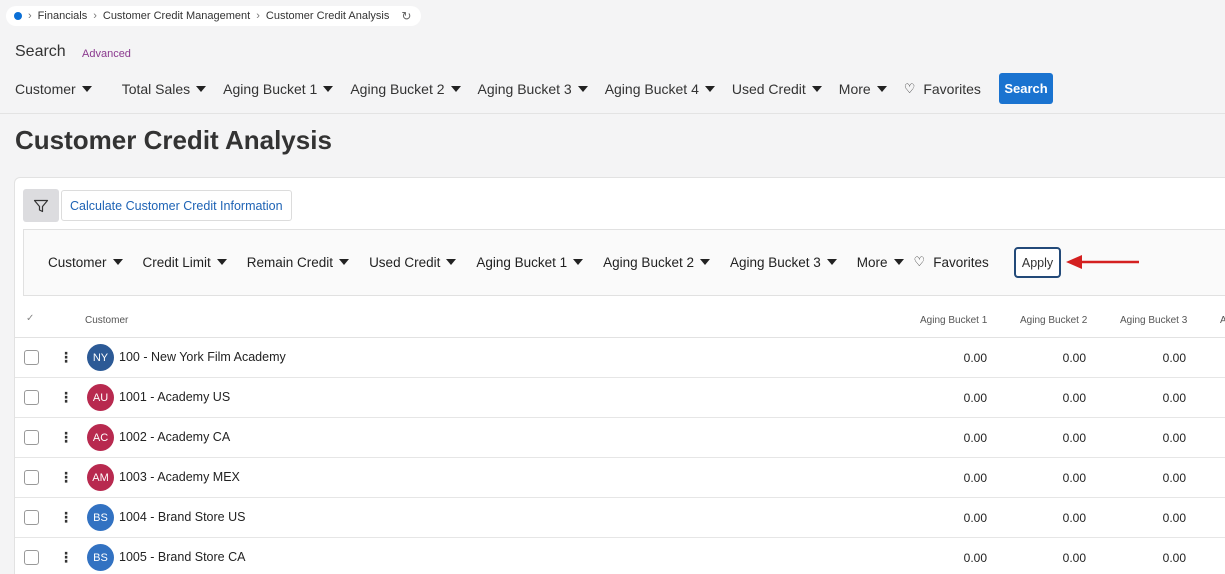 The image size is (1225, 574). Describe the element at coordinates (40, 51) in the screenshot. I see `search-title: Search` at that location.